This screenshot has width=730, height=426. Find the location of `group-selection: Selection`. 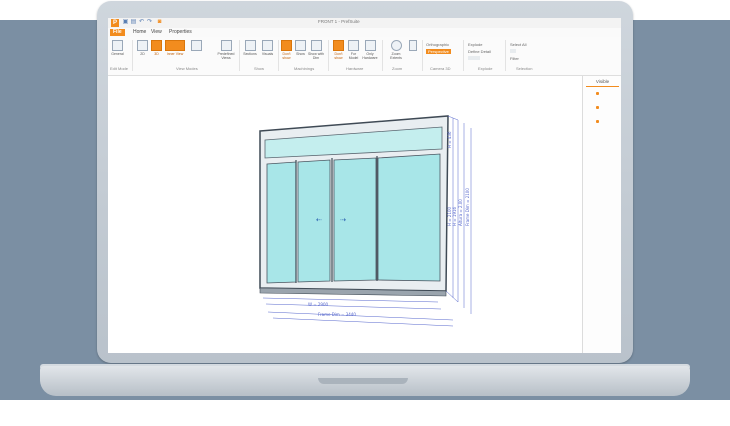

group-selection: Selection is located at coordinates (524, 68).